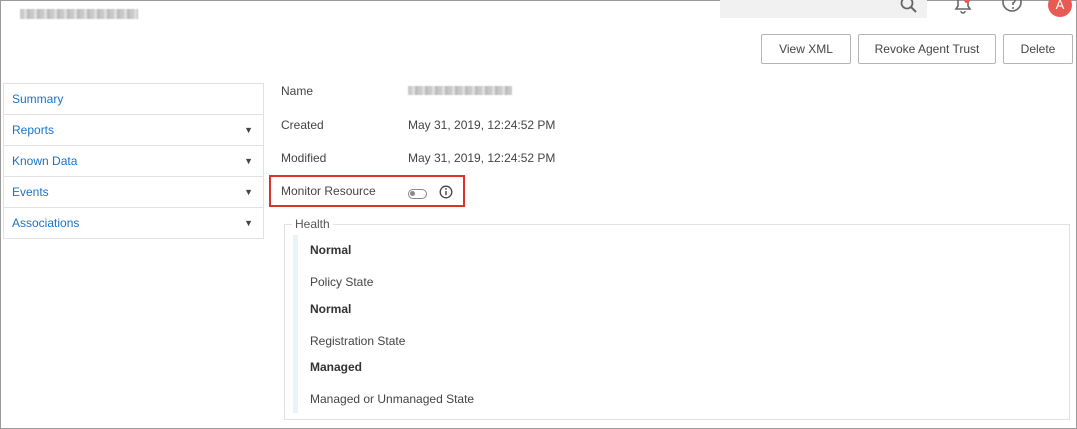 This screenshot has width=1077, height=429. Describe the element at coordinates (312, 224) in the screenshot. I see `health-legend: Health` at that location.